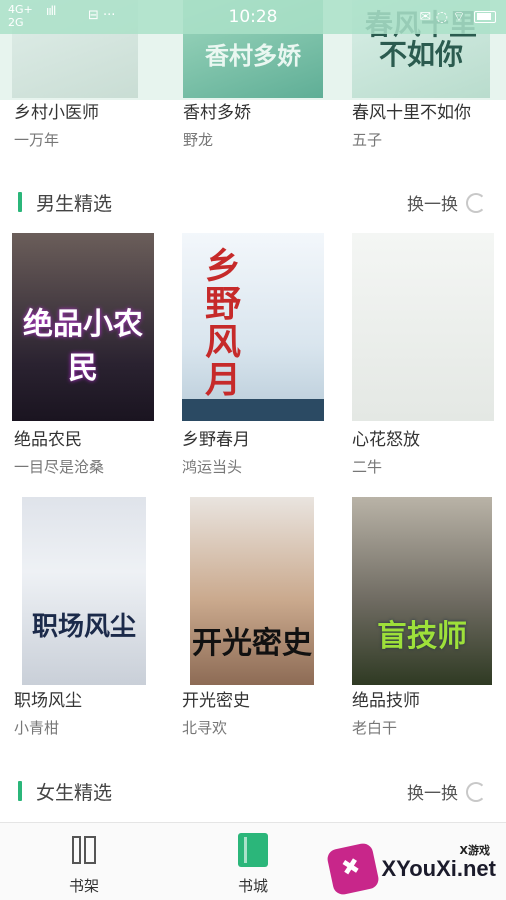 The width and height of the screenshot is (506, 900). I want to click on tab-label: 书架, so click(83, 886).